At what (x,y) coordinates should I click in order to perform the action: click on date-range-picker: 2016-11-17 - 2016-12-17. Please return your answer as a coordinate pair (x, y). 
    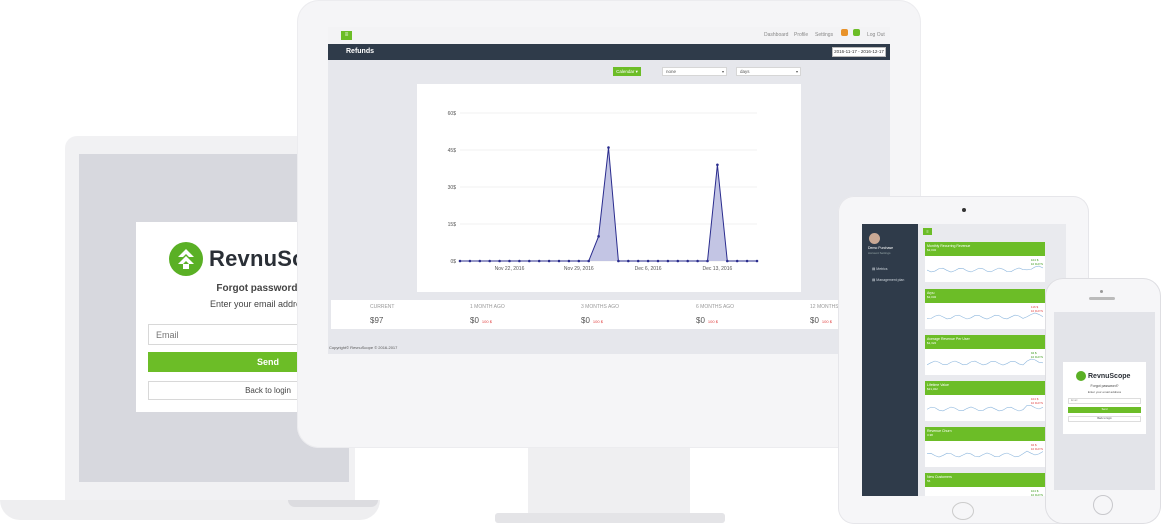
    Looking at the image, I should click on (859, 52).